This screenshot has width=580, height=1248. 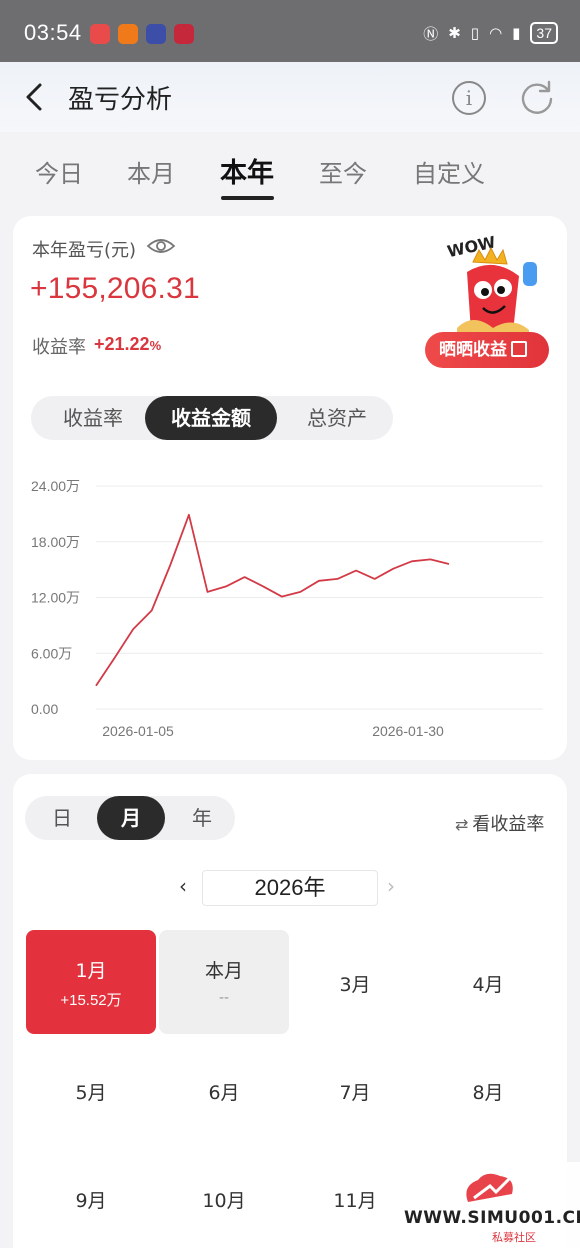 What do you see at coordinates (202, 818) in the screenshot?
I see `segment-year: 年` at bounding box center [202, 818].